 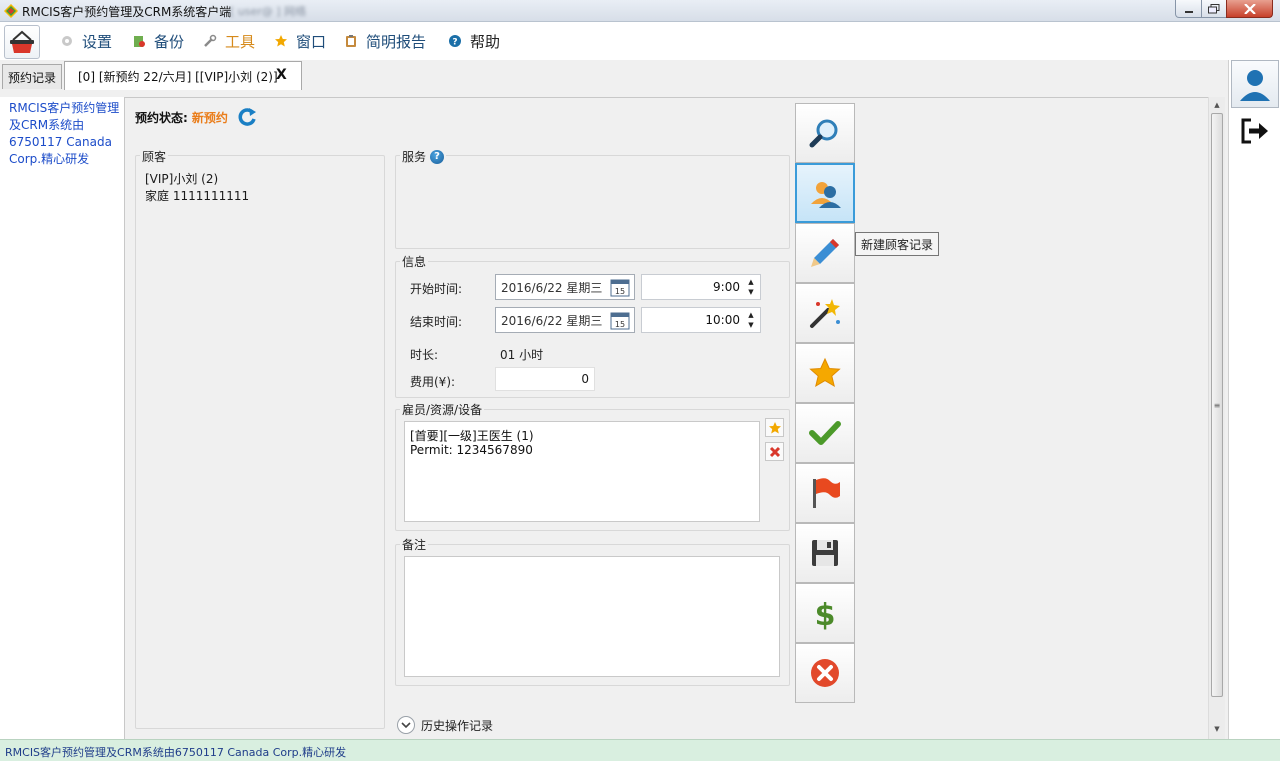 I want to click on chevron-down-icon, so click(x=406, y=725).